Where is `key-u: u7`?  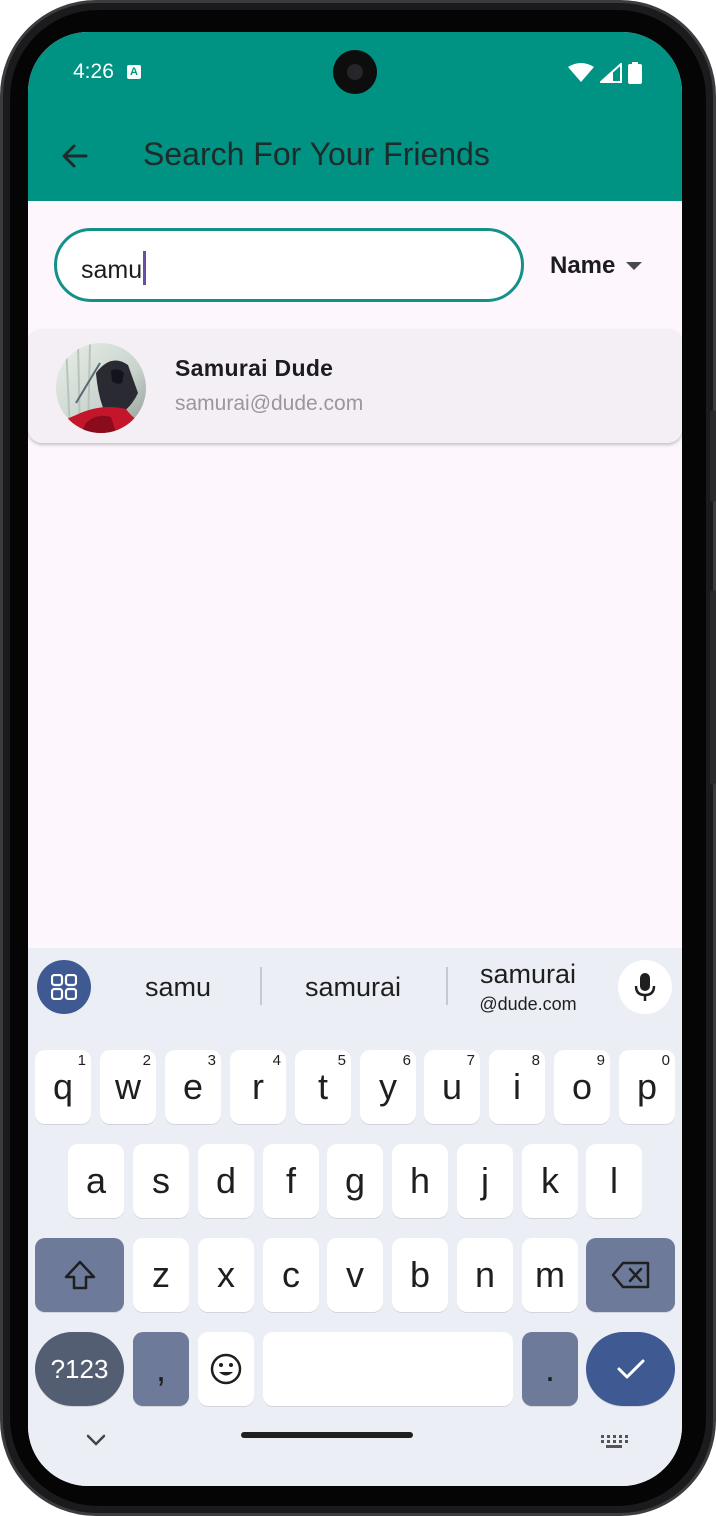 key-u: u7 is located at coordinates (452, 1087).